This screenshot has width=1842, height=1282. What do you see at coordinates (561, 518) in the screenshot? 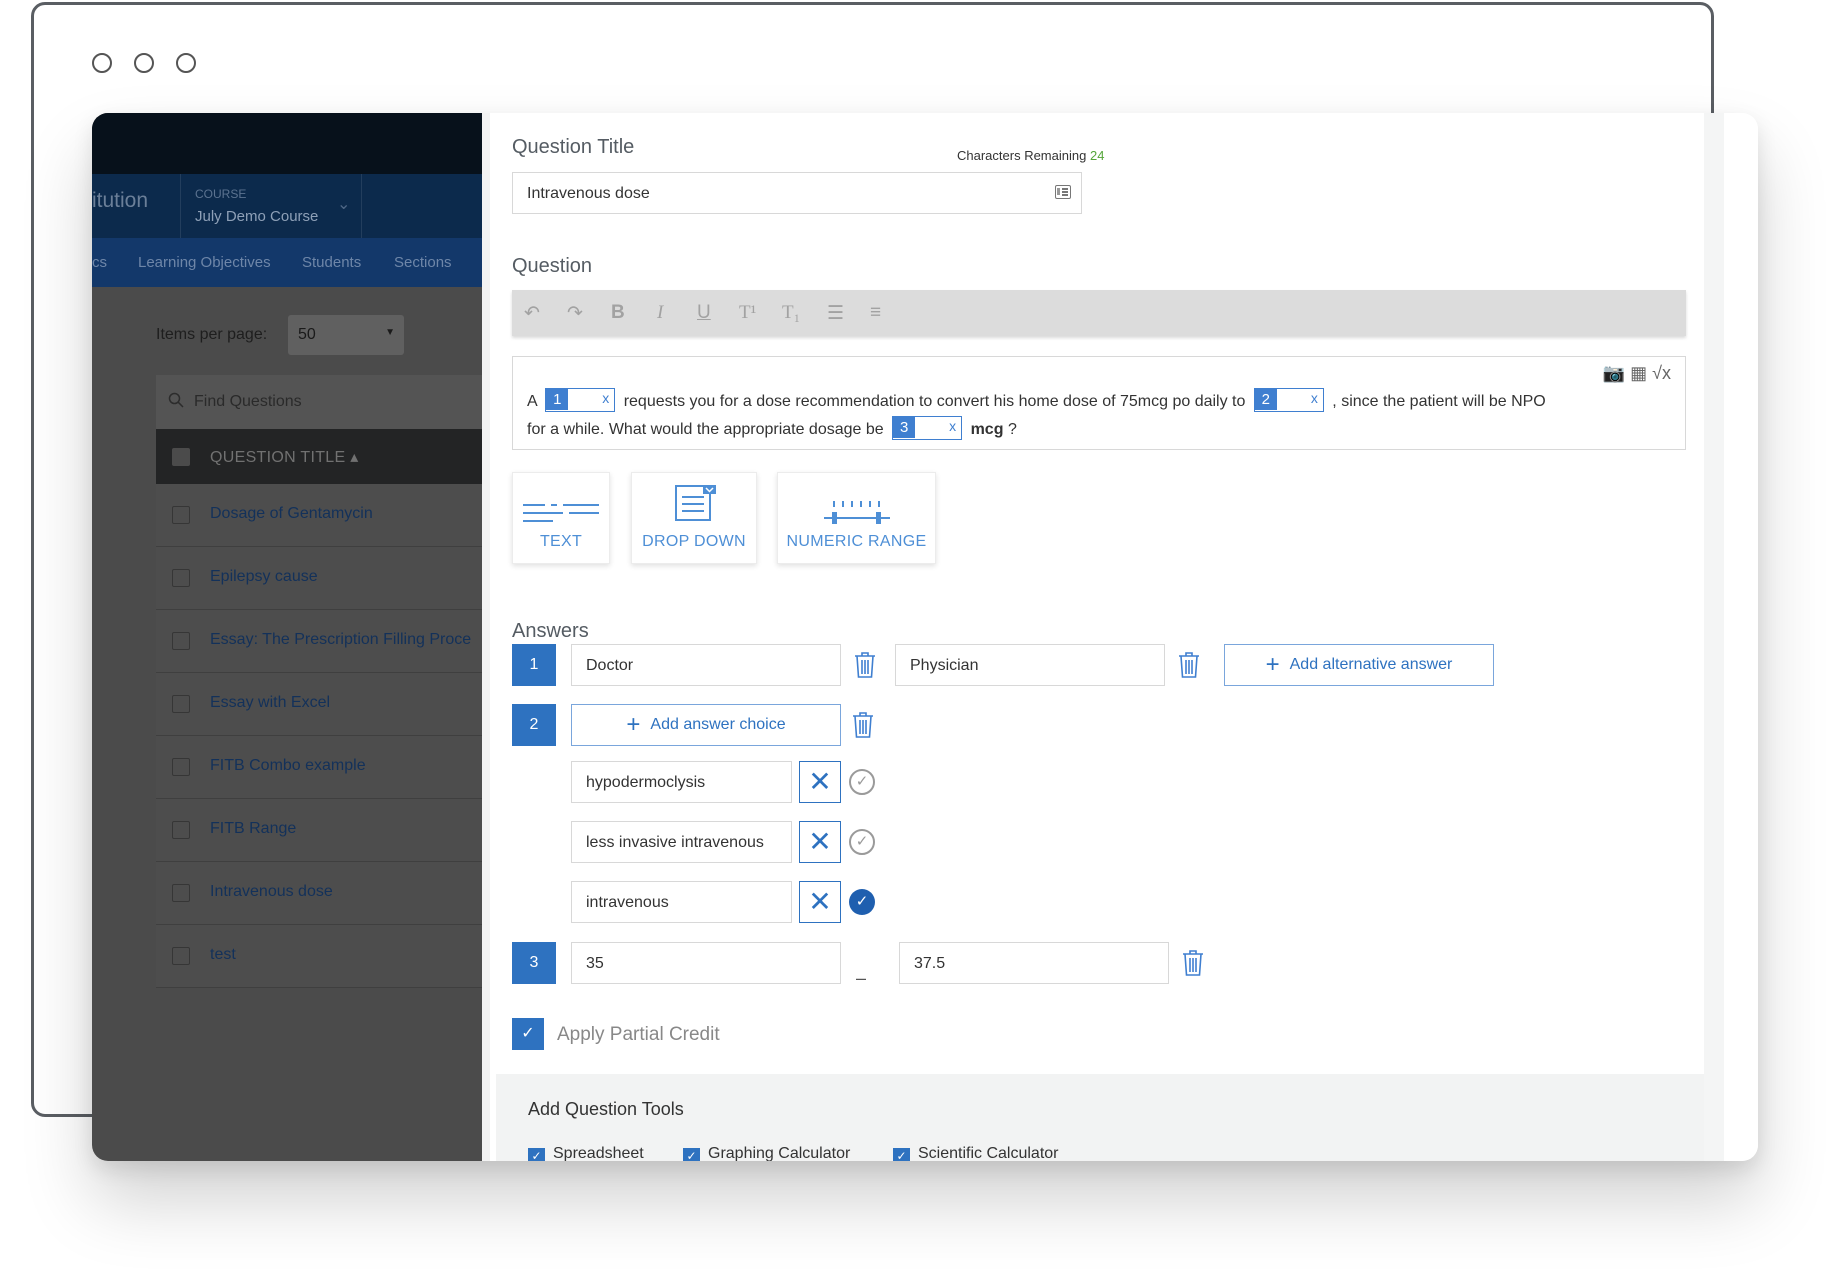
I see `answer-type-text: TEXT` at bounding box center [561, 518].